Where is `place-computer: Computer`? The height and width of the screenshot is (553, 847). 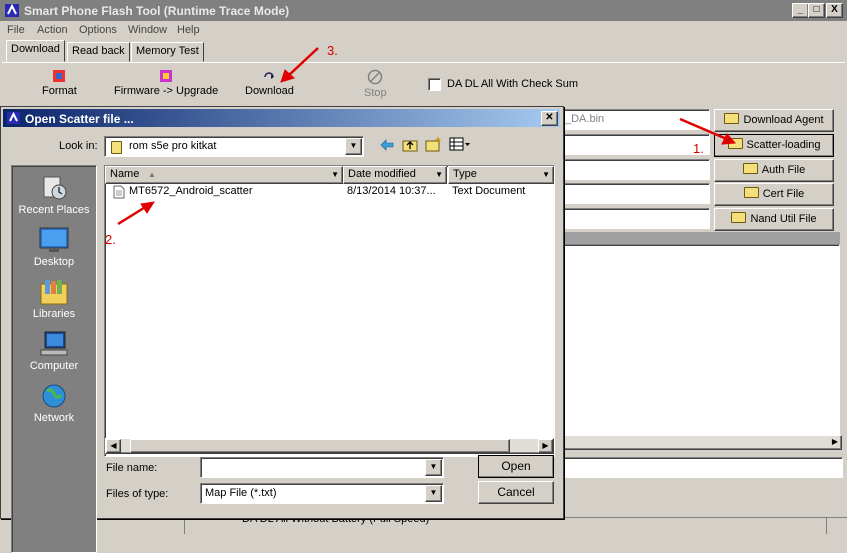 place-computer: Computer is located at coordinates (54, 351).